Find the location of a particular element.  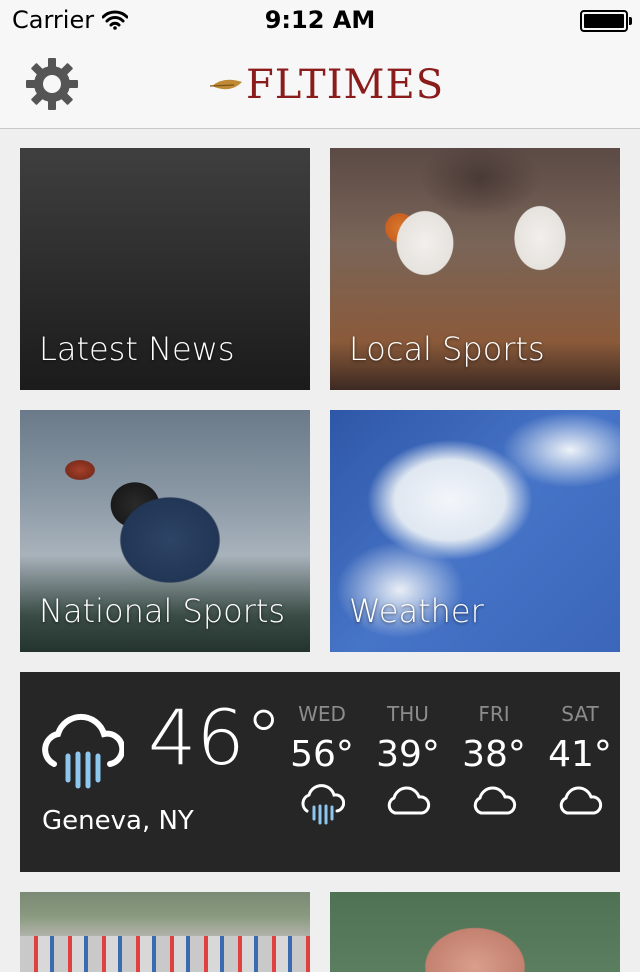

tile-latest-news: Latest News is located at coordinates (165, 269).